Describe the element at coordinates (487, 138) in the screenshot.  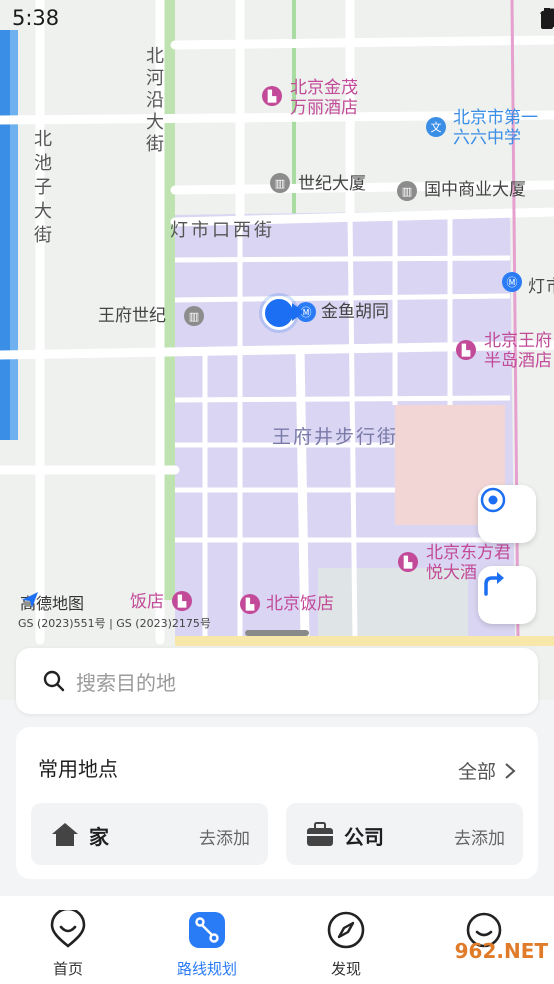
I see `poi-no166-line2: 六六中学` at that location.